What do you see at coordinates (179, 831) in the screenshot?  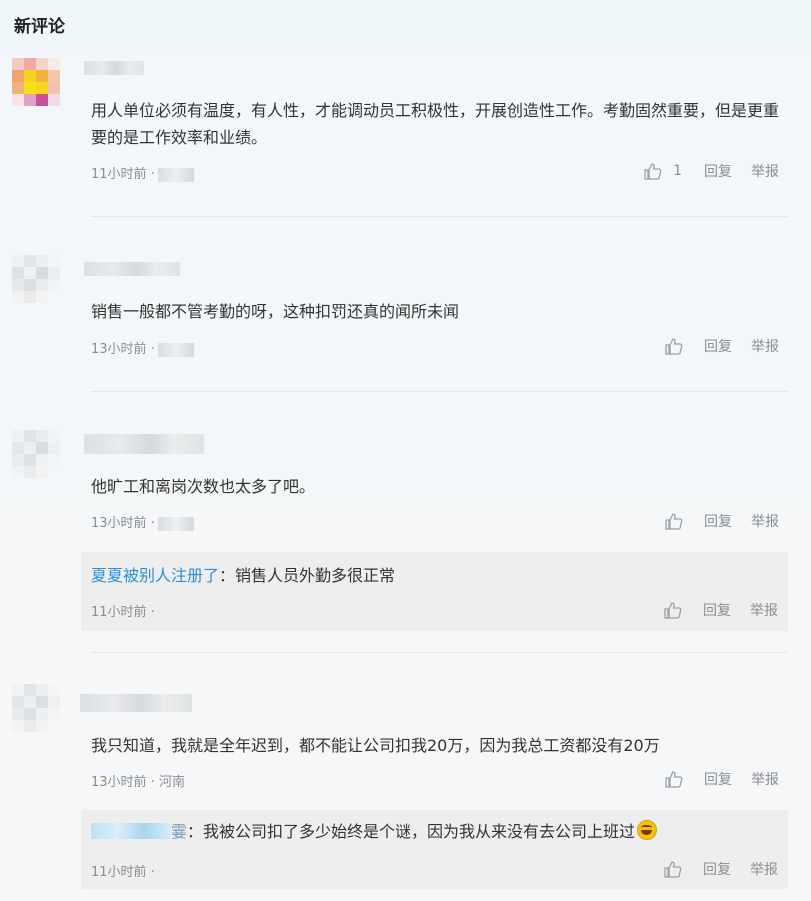 I see `sub-reply-author: 霎` at bounding box center [179, 831].